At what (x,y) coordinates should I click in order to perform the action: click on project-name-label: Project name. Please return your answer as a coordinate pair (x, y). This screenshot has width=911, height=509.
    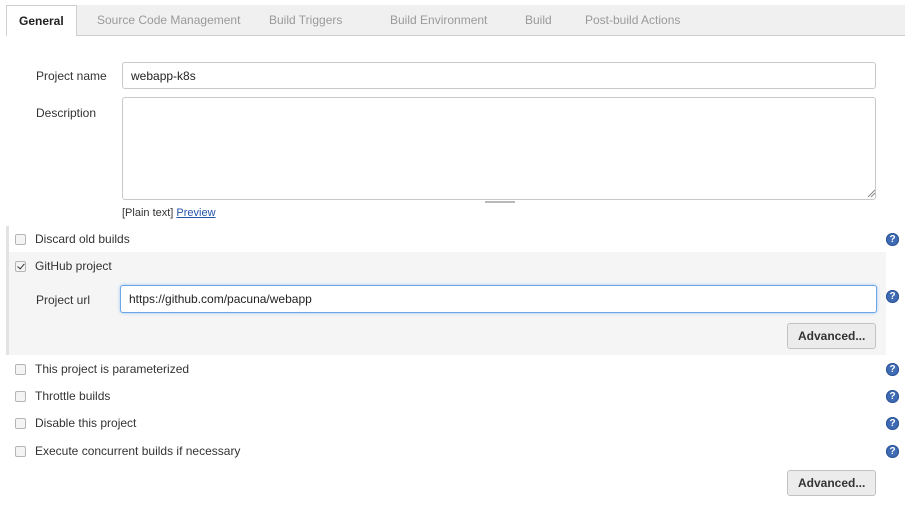
    Looking at the image, I should click on (71, 76).